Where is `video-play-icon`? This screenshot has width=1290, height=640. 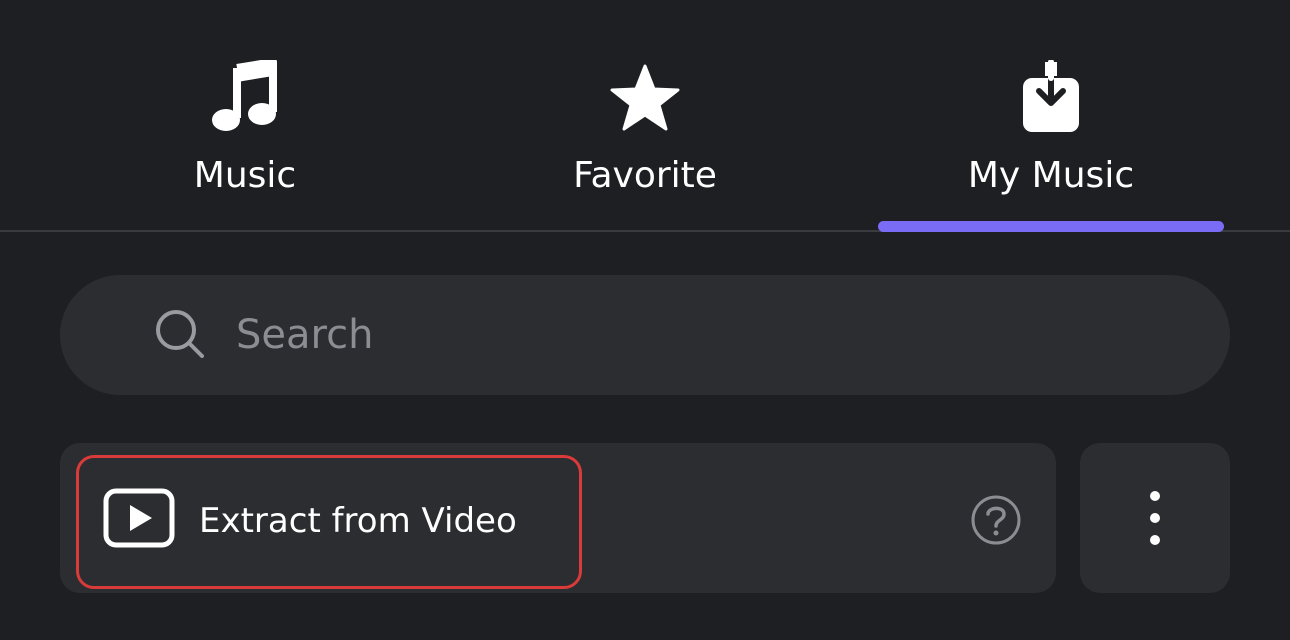 video-play-icon is located at coordinates (139, 518).